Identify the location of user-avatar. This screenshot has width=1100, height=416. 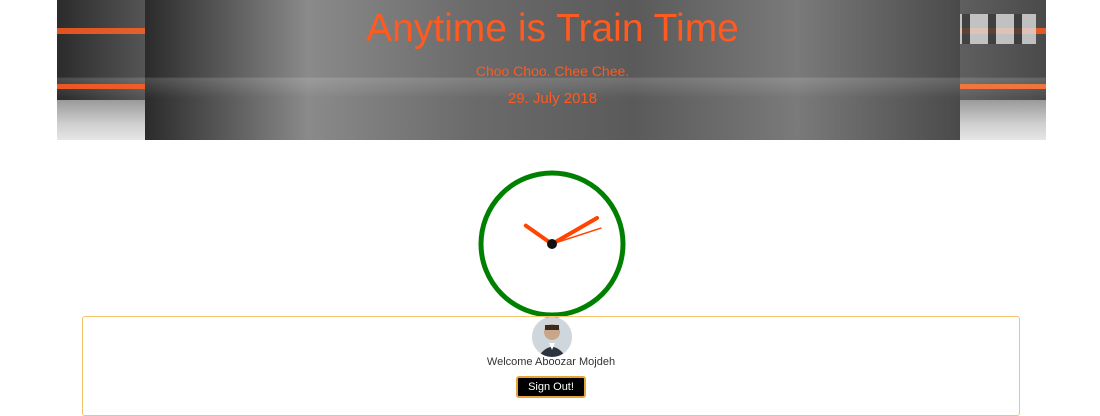
(552, 337).